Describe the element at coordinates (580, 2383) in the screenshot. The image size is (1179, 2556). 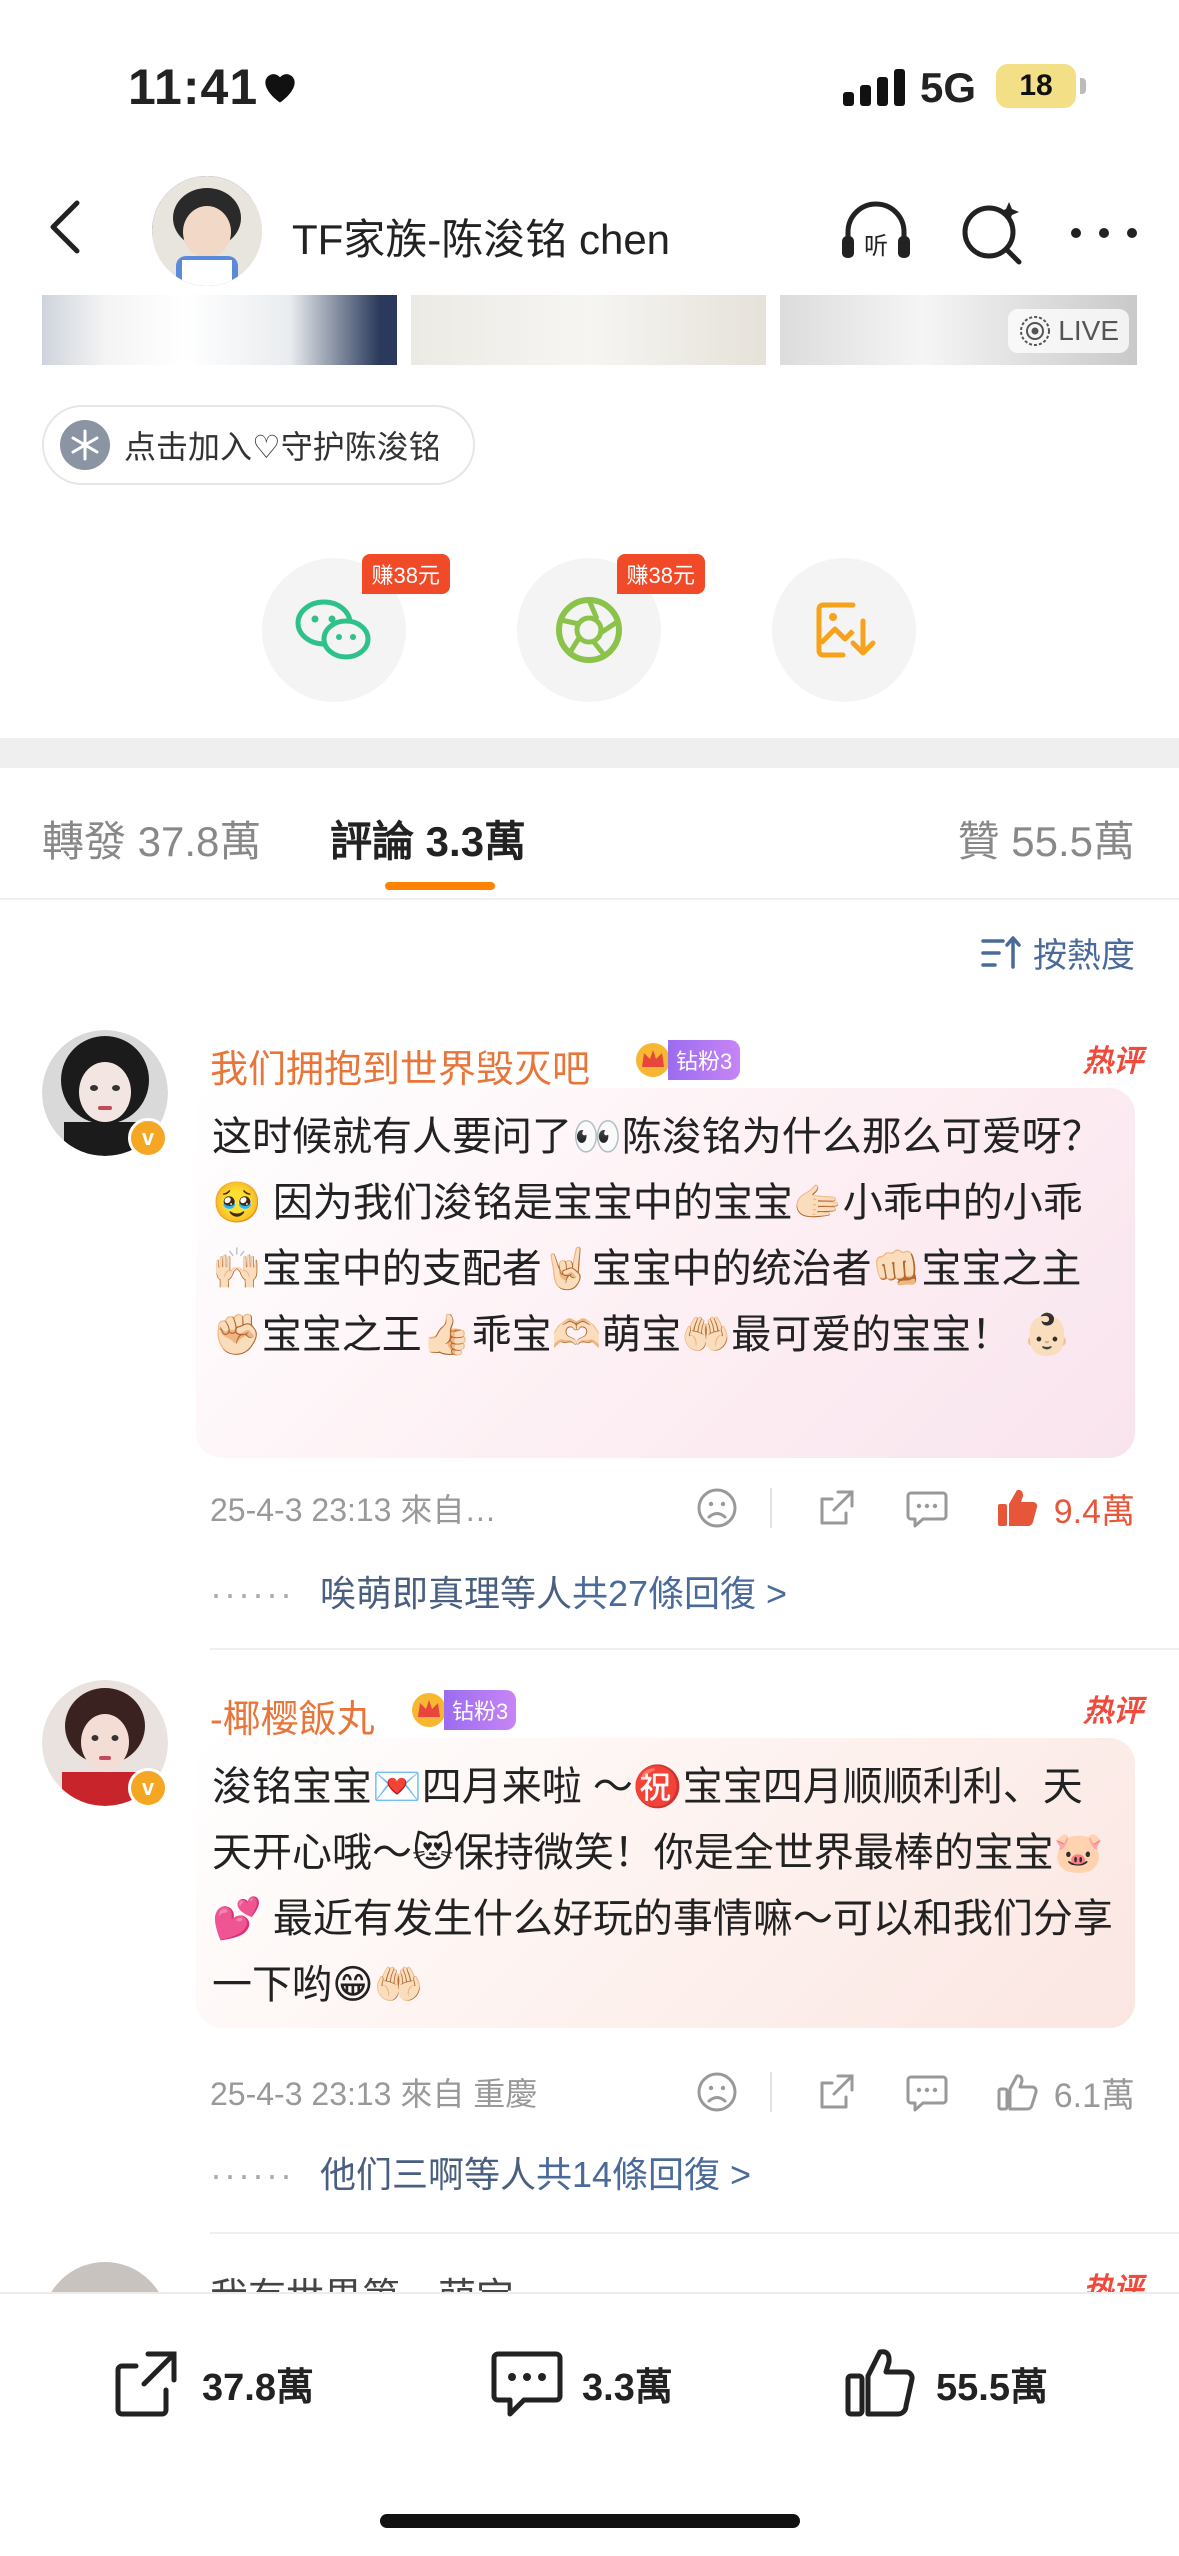
I see `comment-button: 3.3萬` at that location.